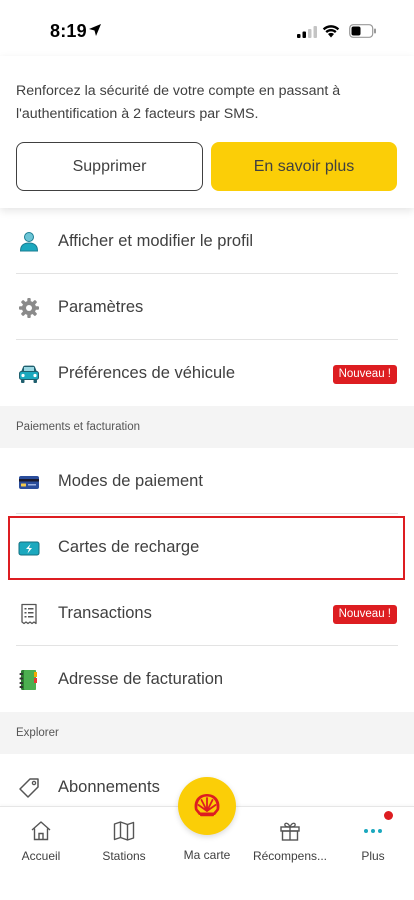  Describe the element at coordinates (388, 815) in the screenshot. I see `notification-dot` at that location.